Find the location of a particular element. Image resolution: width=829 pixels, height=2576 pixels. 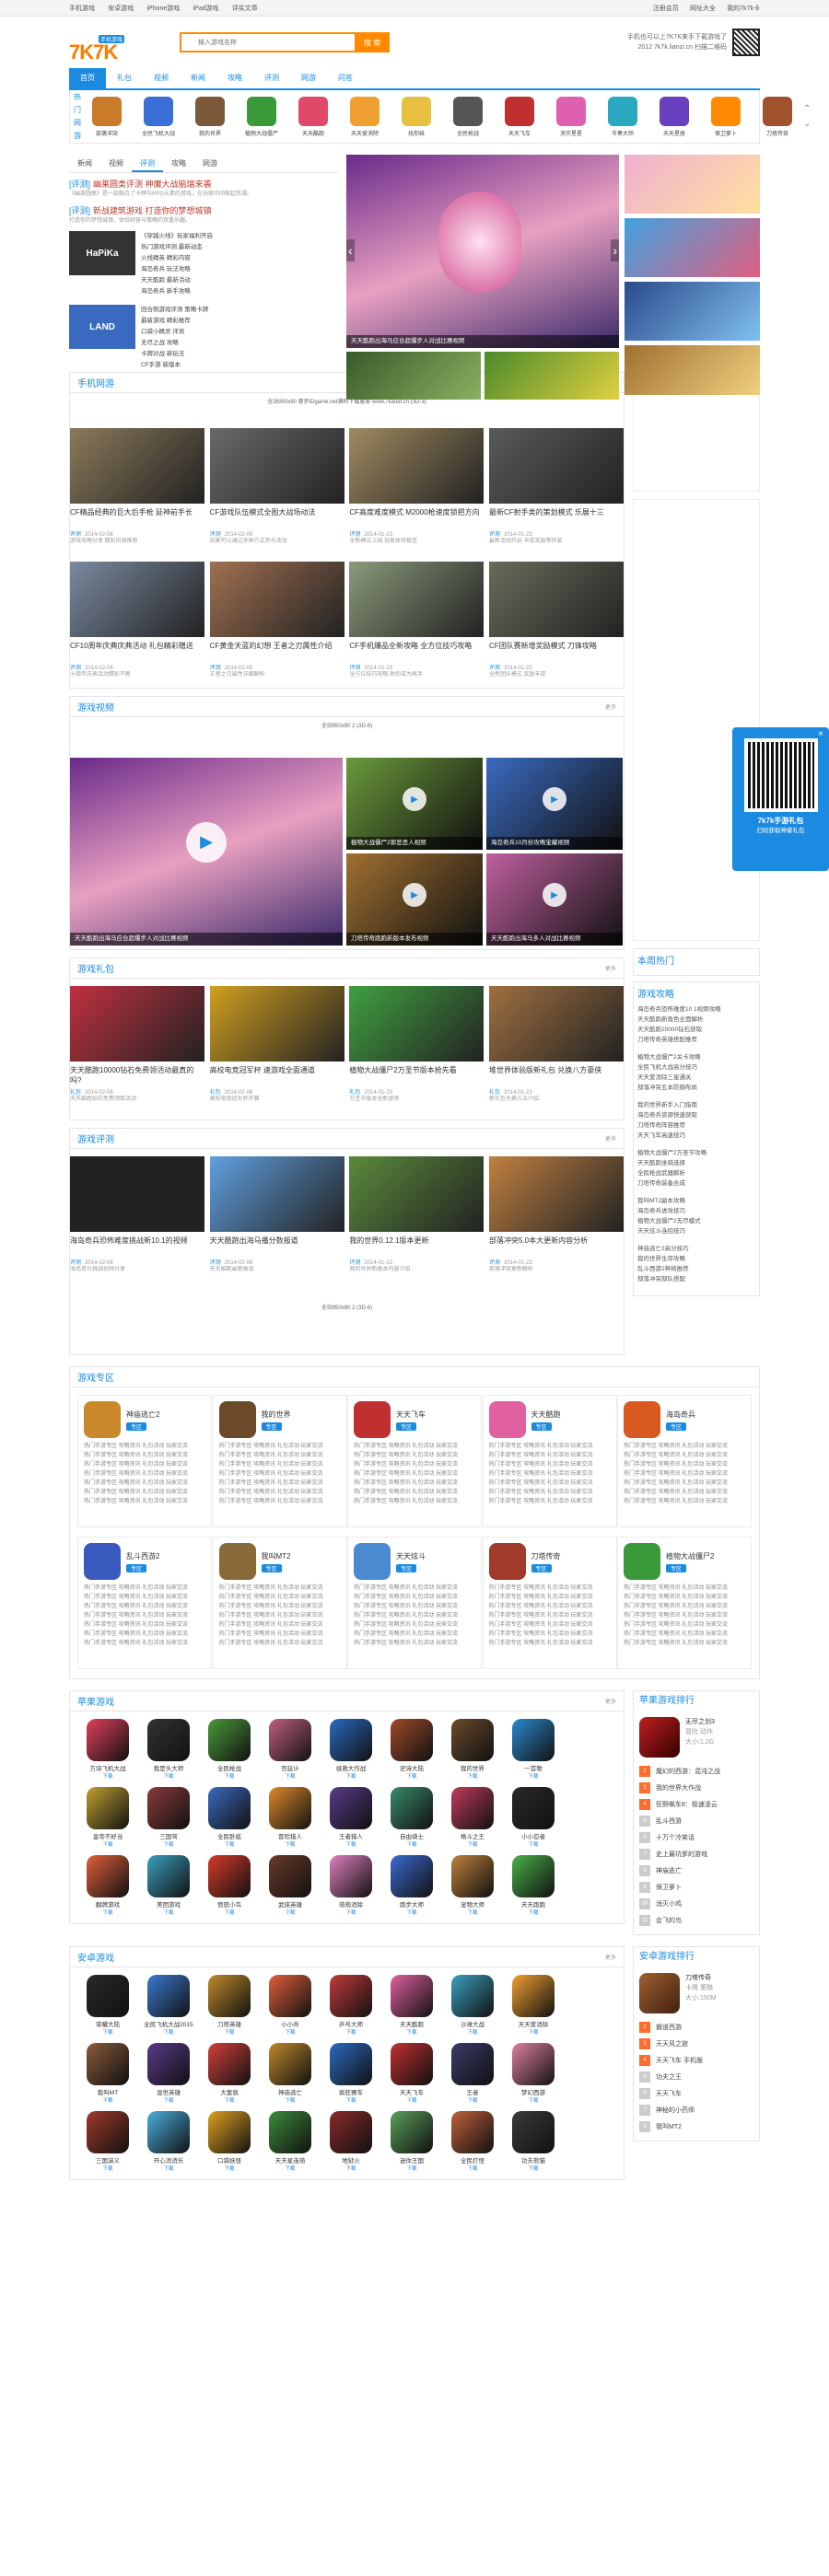

game-tile: 梦幻西游 下载 is located at coordinates (533, 2073).